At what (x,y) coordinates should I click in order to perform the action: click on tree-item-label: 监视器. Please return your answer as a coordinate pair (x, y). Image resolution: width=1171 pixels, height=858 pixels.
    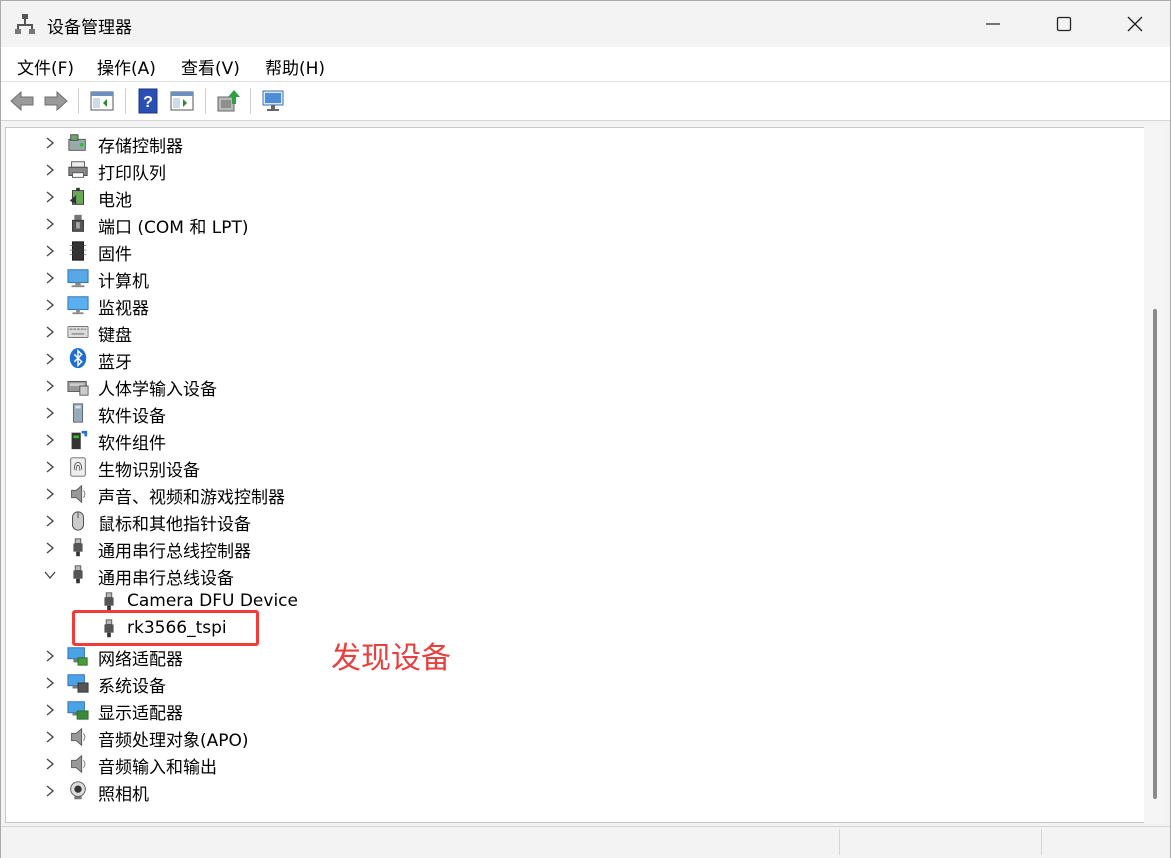
    Looking at the image, I should click on (123, 309).